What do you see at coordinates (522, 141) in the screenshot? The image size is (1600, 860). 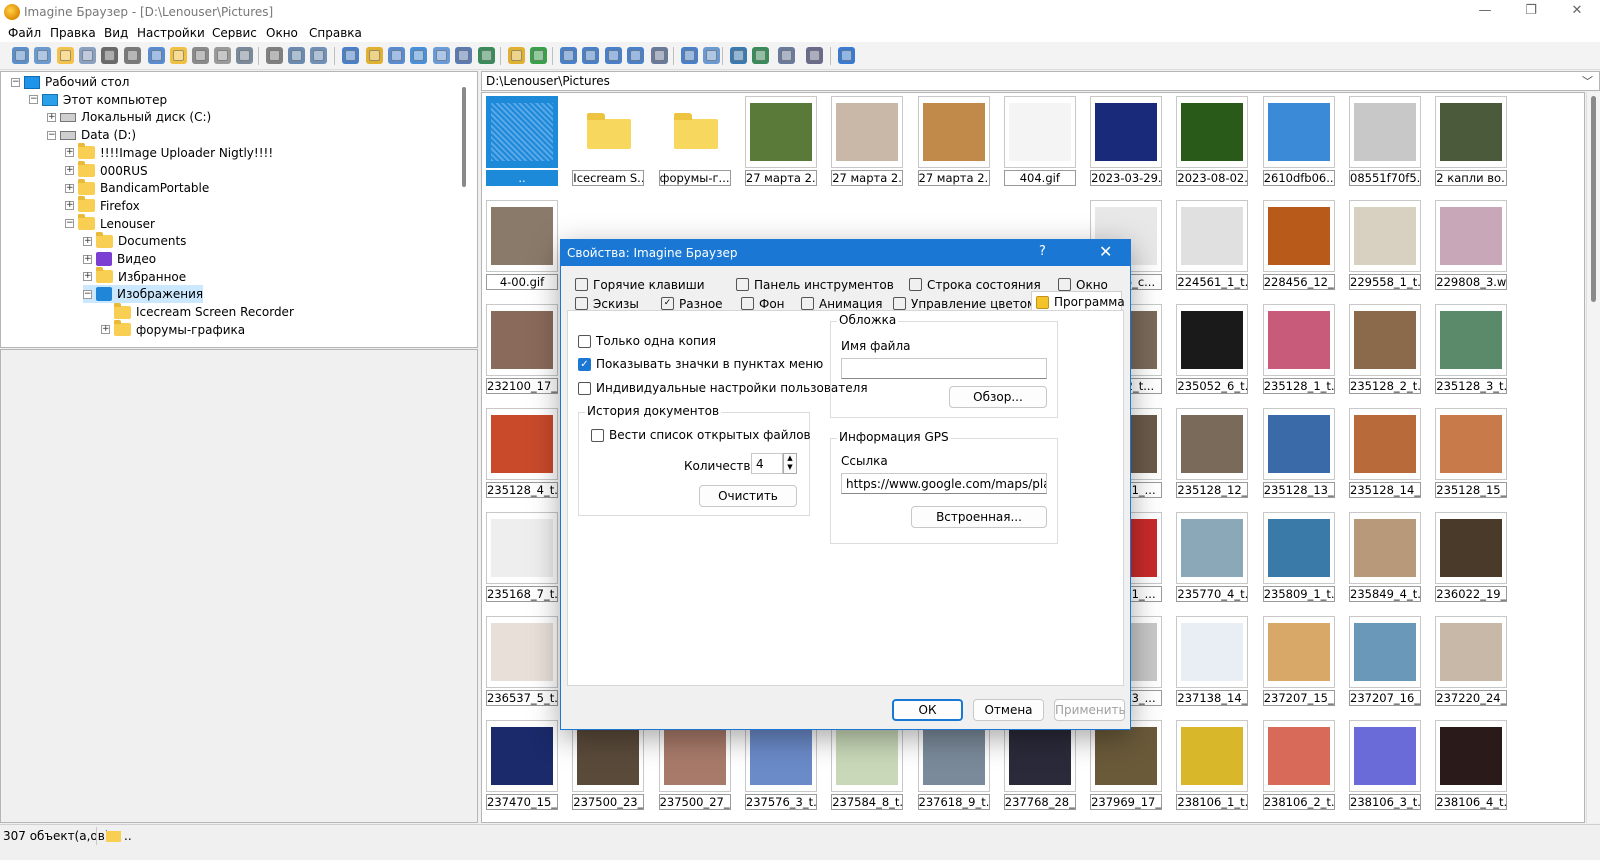 I see `thumbnail-item: ..` at bounding box center [522, 141].